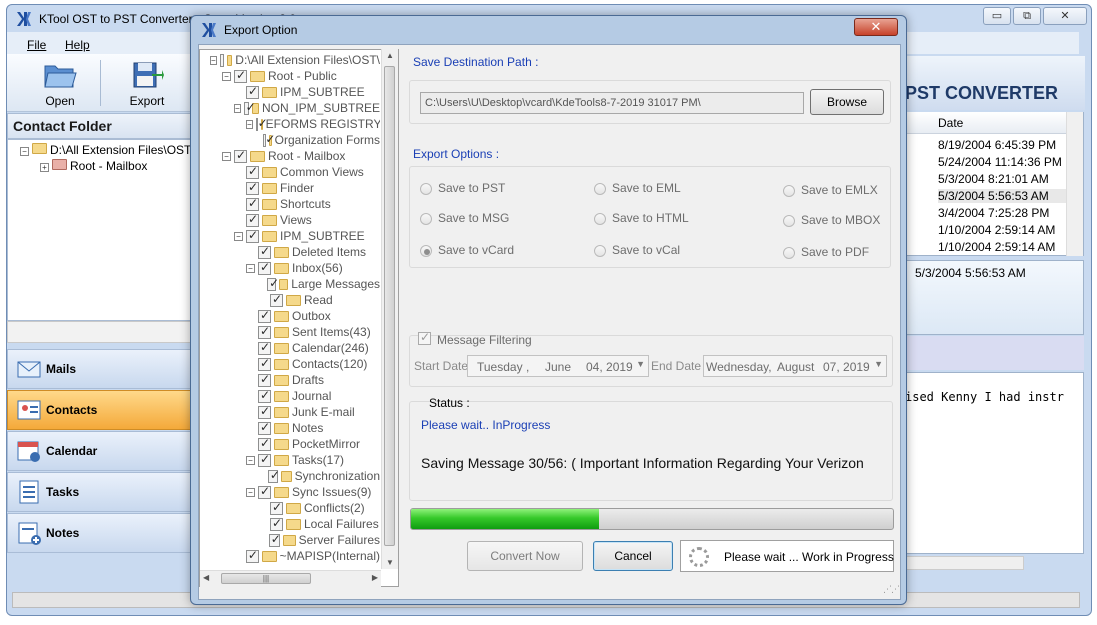 The width and height of the screenshot is (1097, 625). Describe the element at coordinates (294, 268) in the screenshot. I see `tree-node: − Inbox(56)` at that location.